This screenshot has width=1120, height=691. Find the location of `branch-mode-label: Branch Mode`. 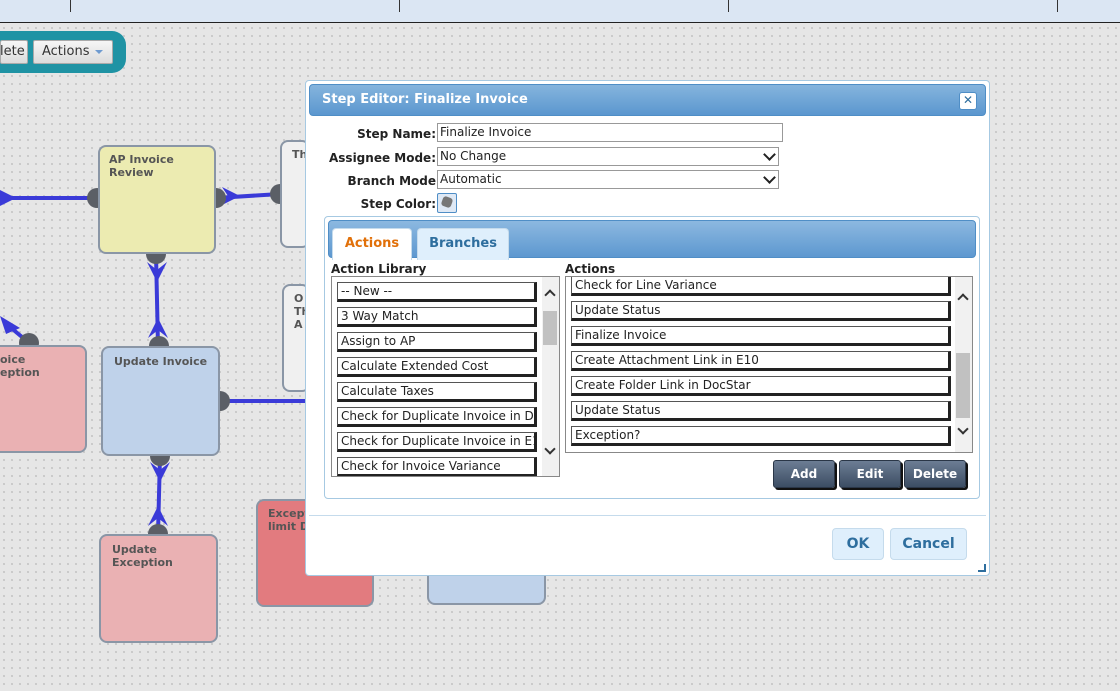

branch-mode-label: Branch Mode is located at coordinates (391, 181).